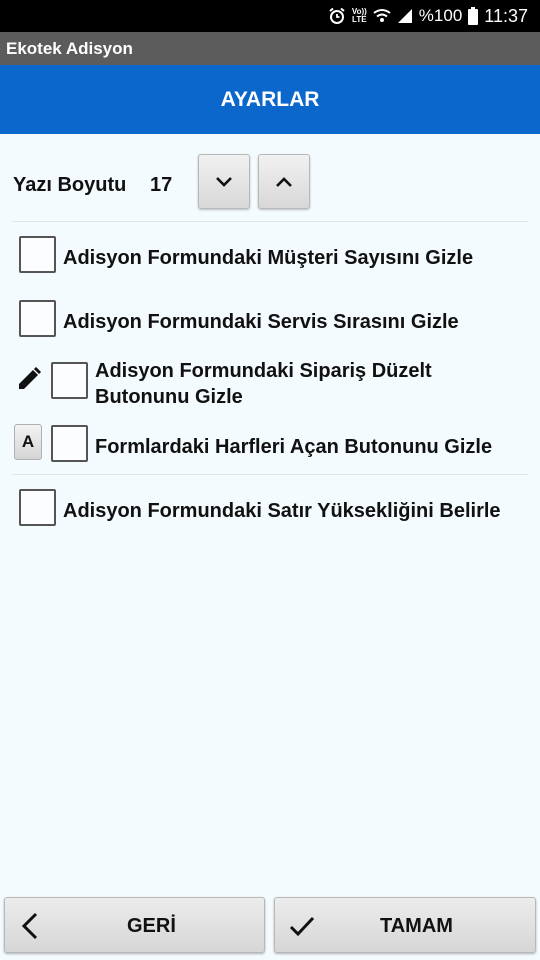 The width and height of the screenshot is (540, 960). I want to click on checkmark-icon, so click(302, 926).